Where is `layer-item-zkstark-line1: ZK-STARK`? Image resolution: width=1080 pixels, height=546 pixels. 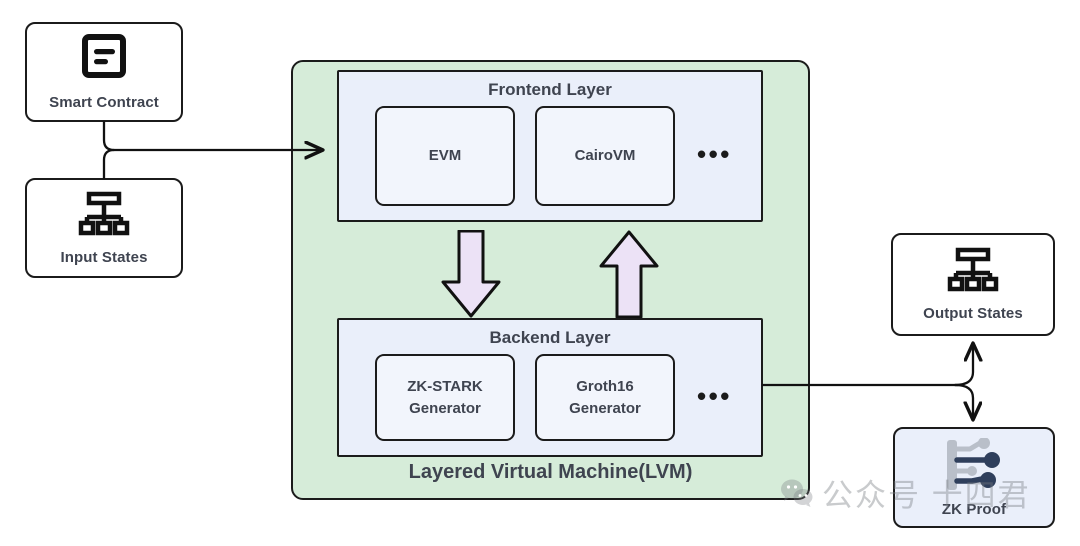 layer-item-zkstark-line1: ZK-STARK is located at coordinates (445, 386).